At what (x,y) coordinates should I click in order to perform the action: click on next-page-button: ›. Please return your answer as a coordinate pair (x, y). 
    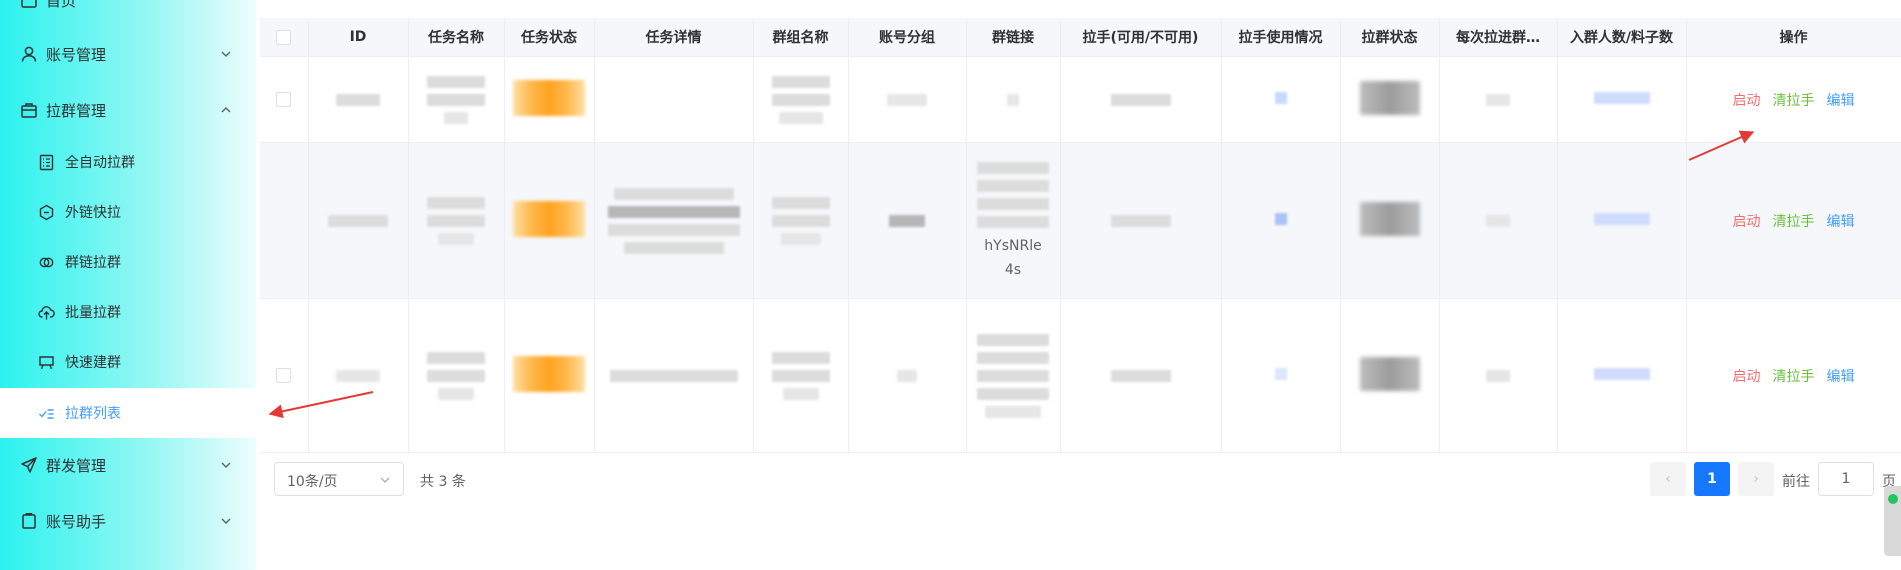
    Looking at the image, I should click on (1756, 479).